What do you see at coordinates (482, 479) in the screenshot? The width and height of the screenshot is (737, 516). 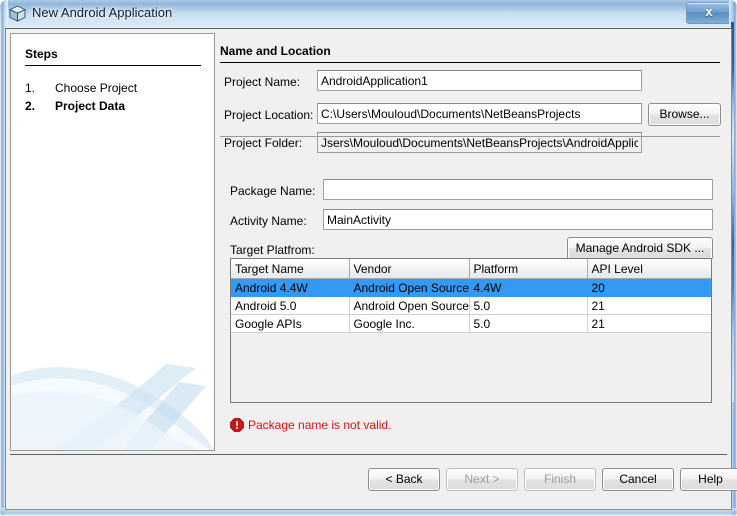 I see `next-button: Next >` at bounding box center [482, 479].